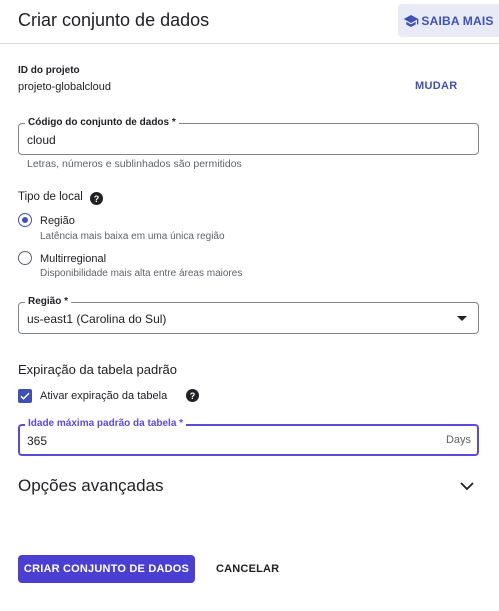 The image size is (499, 611). What do you see at coordinates (25, 258) in the screenshot?
I see `multiregion-radio` at bounding box center [25, 258].